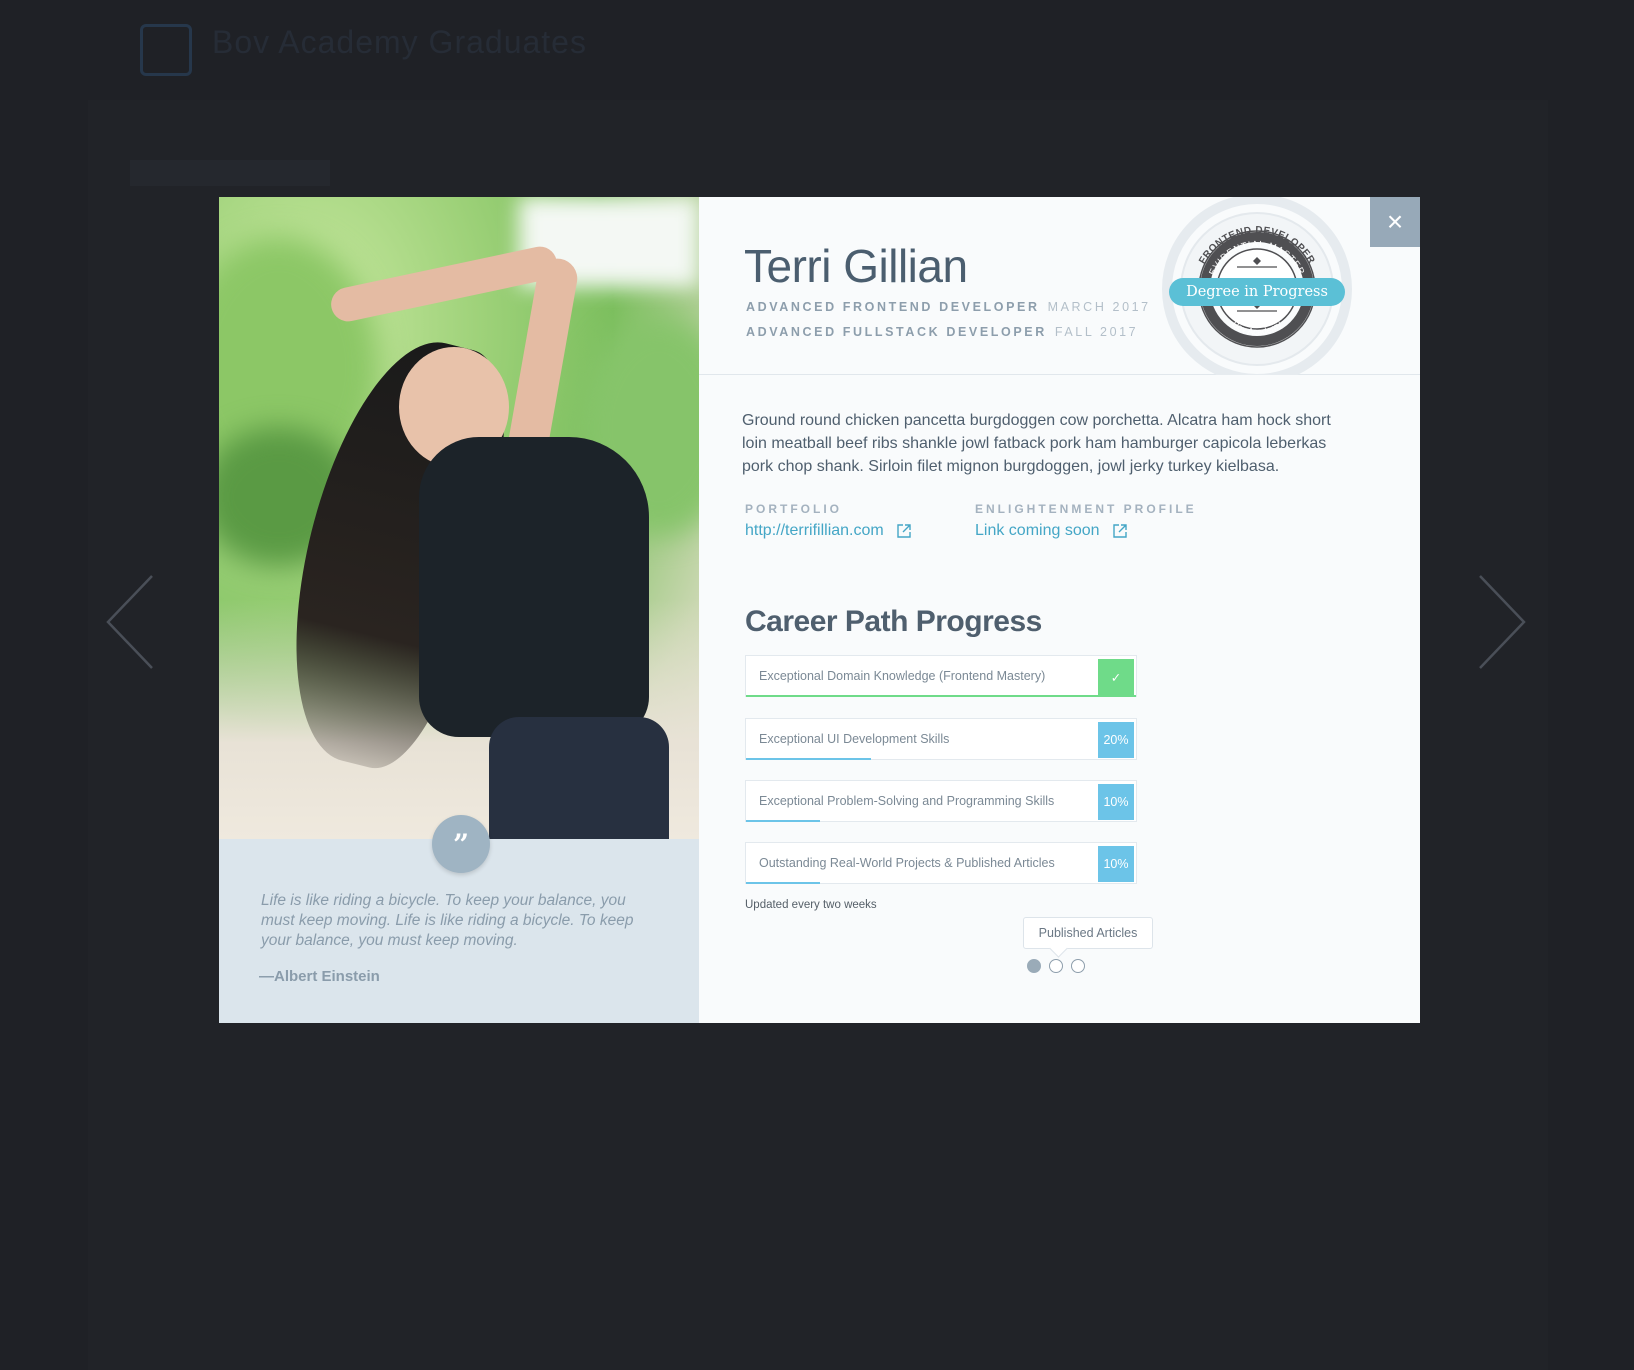 Image resolution: width=1634 pixels, height=1370 pixels. Describe the element at coordinates (1086, 521) in the screenshot. I see `enlightenment-link-group: ENLIGHTENMENT PROFILE Link coming soon` at that location.